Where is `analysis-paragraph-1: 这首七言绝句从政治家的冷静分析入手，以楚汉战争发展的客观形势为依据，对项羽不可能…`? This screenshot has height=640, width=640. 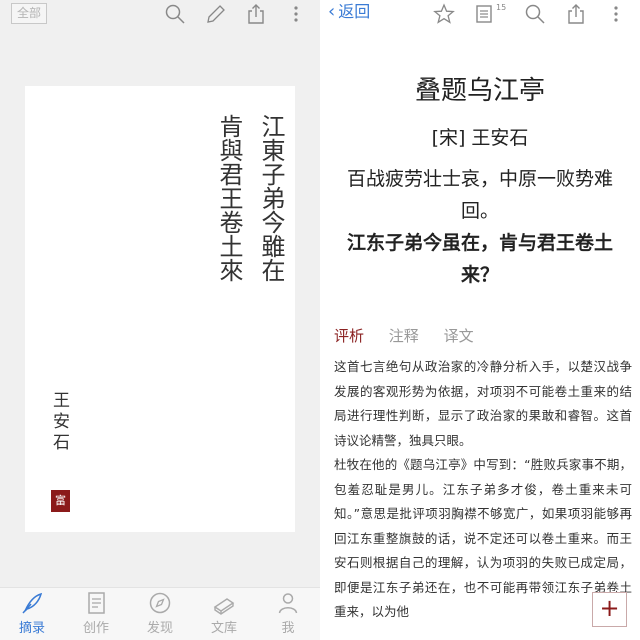
analysis-paragraph-1: 这首七言绝句从政治家的冷静分析入手，以楚汉战争发展的客观形势为依据，对项羽不可能… is located at coordinates (483, 403).